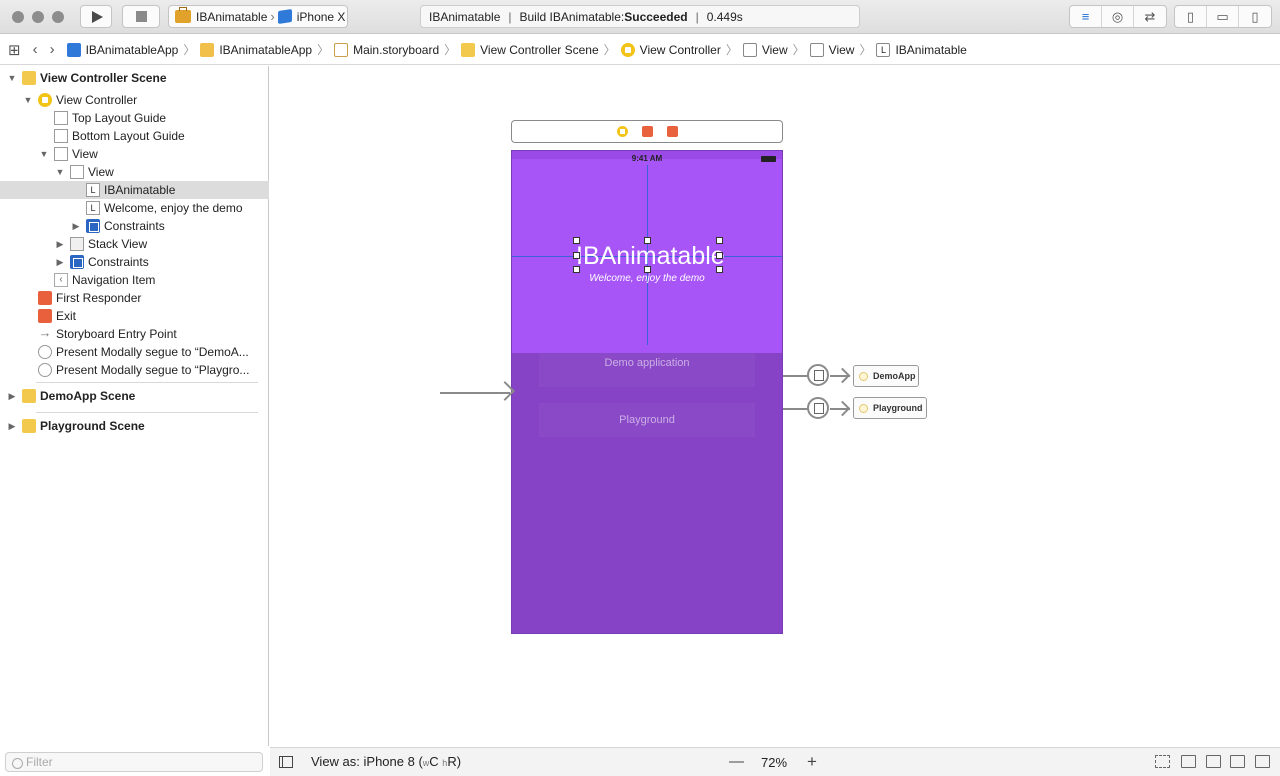  I want to click on entry-point-arrow, so click(475, 393).